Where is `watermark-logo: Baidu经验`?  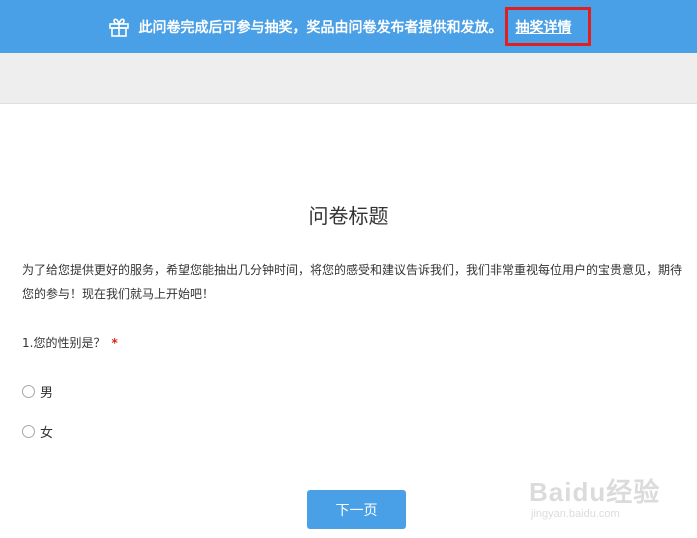
watermark-logo: Baidu经验 is located at coordinates (595, 492).